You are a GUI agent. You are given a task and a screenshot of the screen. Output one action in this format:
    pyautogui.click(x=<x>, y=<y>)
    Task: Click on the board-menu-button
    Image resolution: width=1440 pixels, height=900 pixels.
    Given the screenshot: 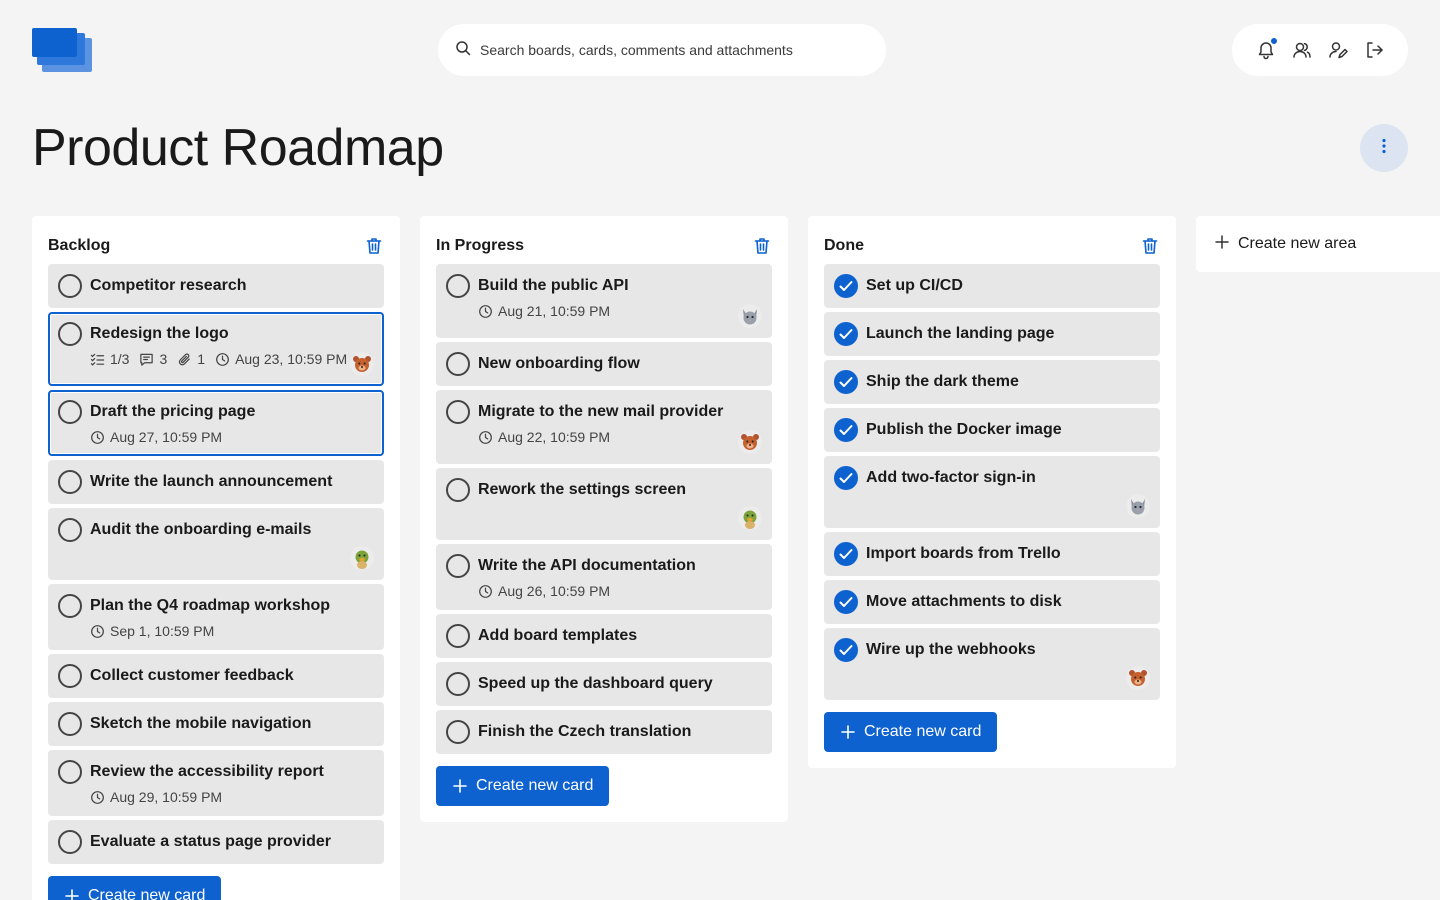 What is the action you would take?
    pyautogui.click(x=1384, y=148)
    